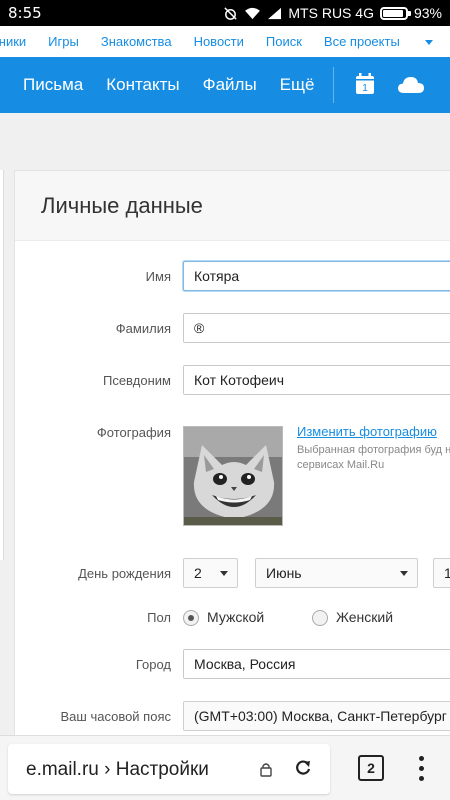  What do you see at coordinates (2, 365) in the screenshot?
I see `left-column-edge` at bounding box center [2, 365].